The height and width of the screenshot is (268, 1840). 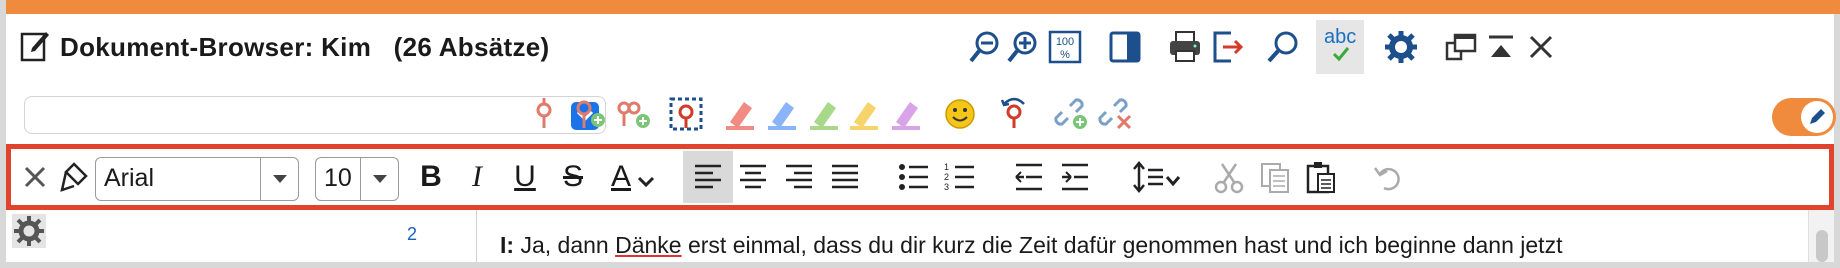 What do you see at coordinates (35, 45) in the screenshot?
I see `document-edit-icon` at bounding box center [35, 45].